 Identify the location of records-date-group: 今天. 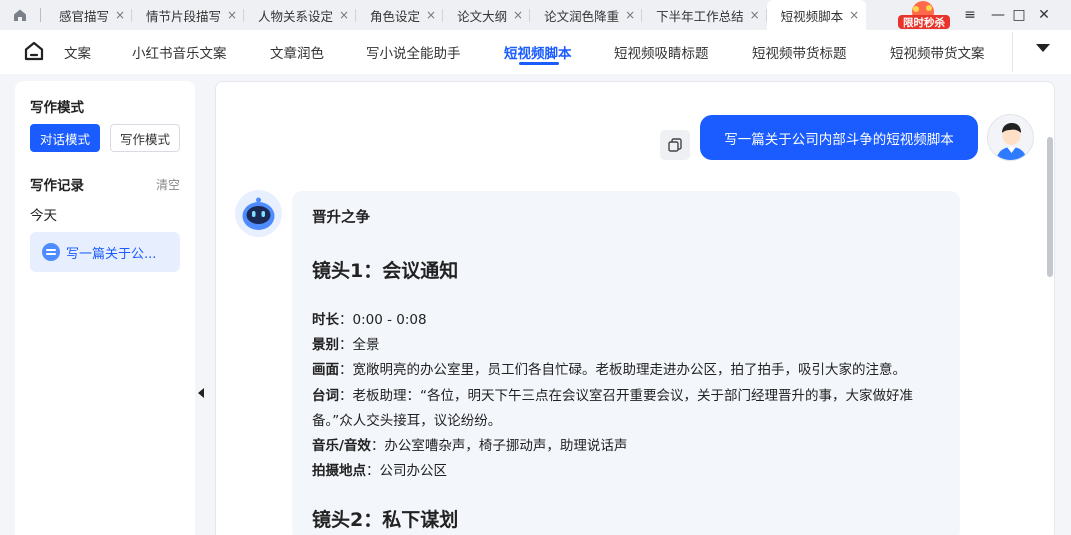
(43, 216).